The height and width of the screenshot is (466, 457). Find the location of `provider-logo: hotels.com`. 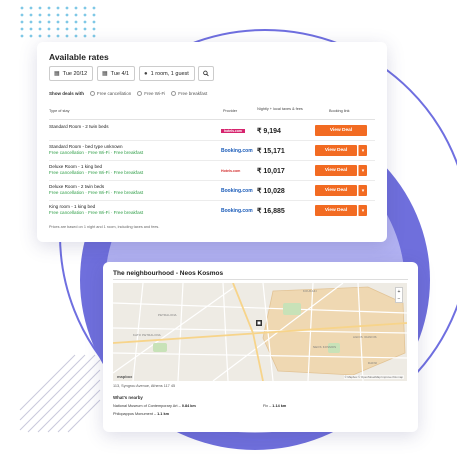

provider-logo: hotels.com is located at coordinates (233, 131).